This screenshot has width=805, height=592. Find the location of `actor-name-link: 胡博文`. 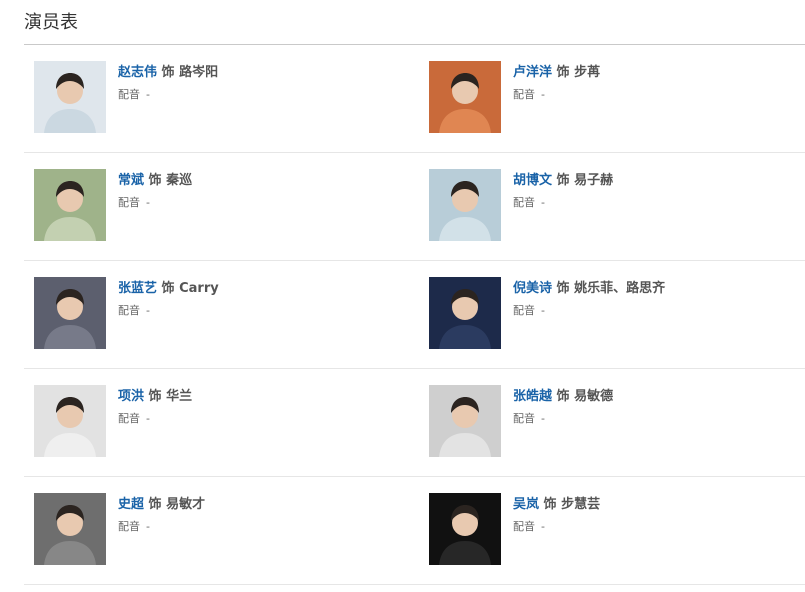

actor-name-link: 胡博文 is located at coordinates (532, 180).